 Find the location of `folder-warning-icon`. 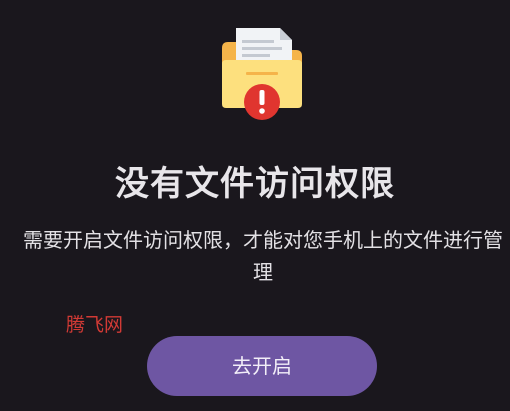

folder-warning-icon is located at coordinates (262, 74).